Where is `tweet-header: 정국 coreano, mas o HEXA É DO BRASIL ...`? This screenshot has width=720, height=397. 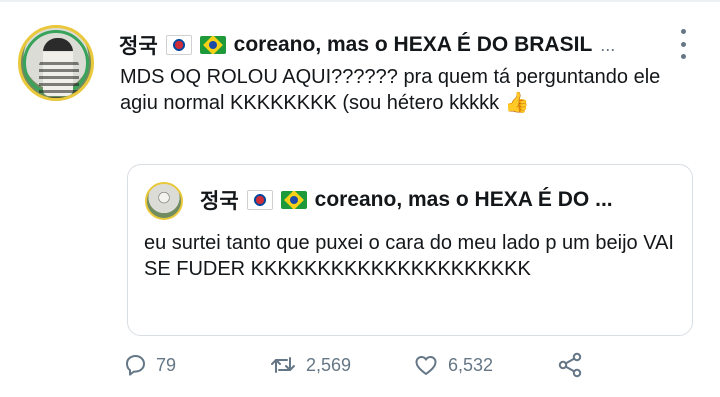 tweet-header: 정국 coreano, mas o HEXA É DO BRASIL ... is located at coordinates (384, 45).